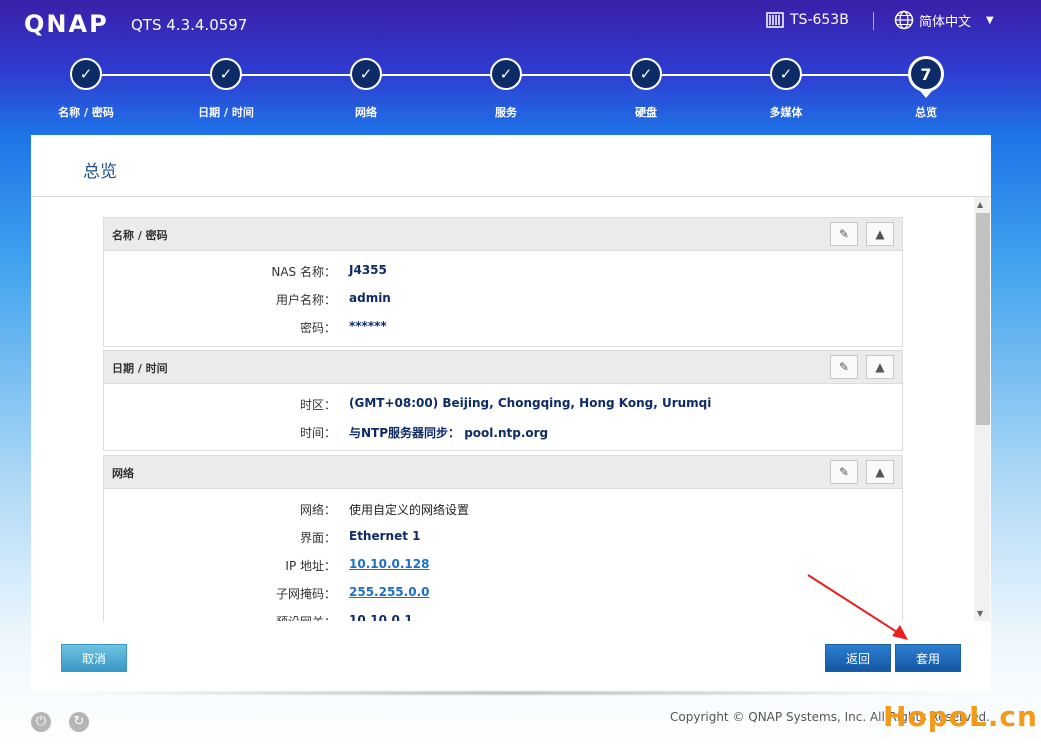 The image size is (1041, 746). I want to click on field-value: Ethernet 1, so click(385, 536).